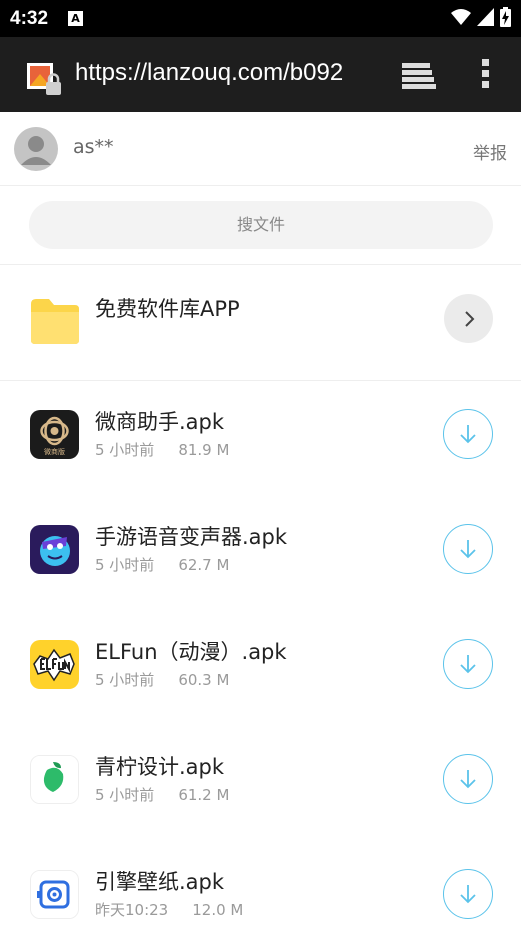 The height and width of the screenshot is (930, 521). What do you see at coordinates (54, 434) in the screenshot?
I see `weishang-app-icon: 微商版` at bounding box center [54, 434].